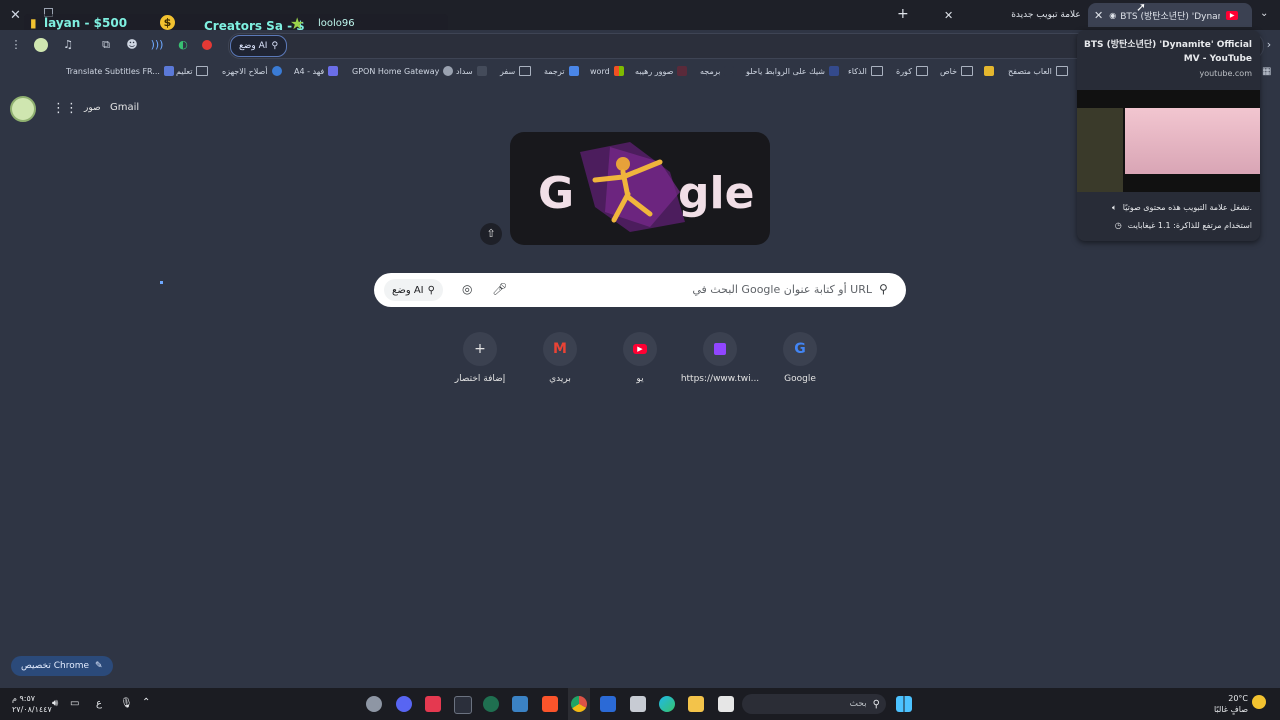 Image resolution: width=1280 pixels, height=720 pixels. Describe the element at coordinates (480, 379) in the screenshot. I see `shortcut-label: إضافة اختصار` at that location.